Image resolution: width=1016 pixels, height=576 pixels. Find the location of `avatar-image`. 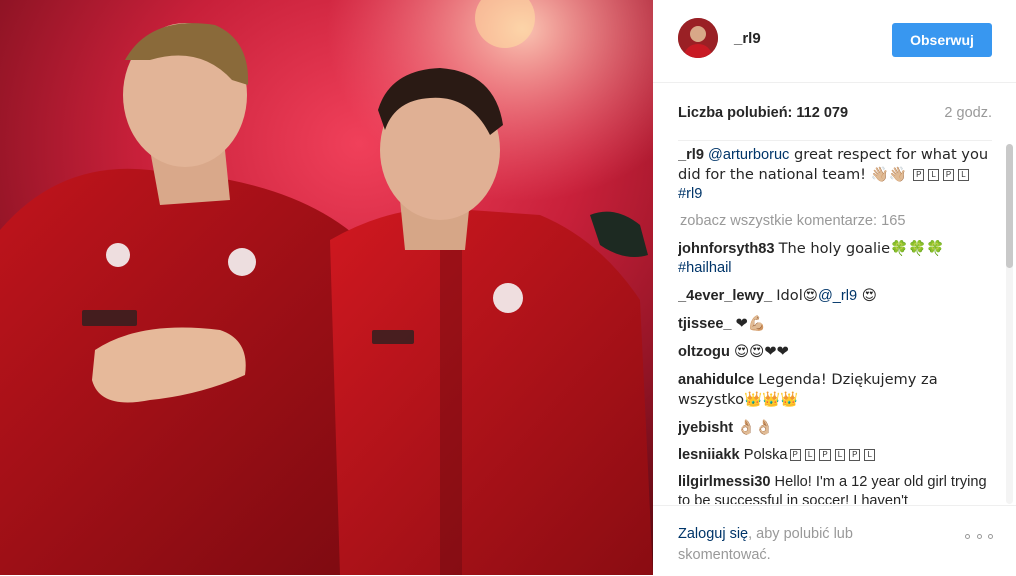

avatar-image is located at coordinates (698, 38).